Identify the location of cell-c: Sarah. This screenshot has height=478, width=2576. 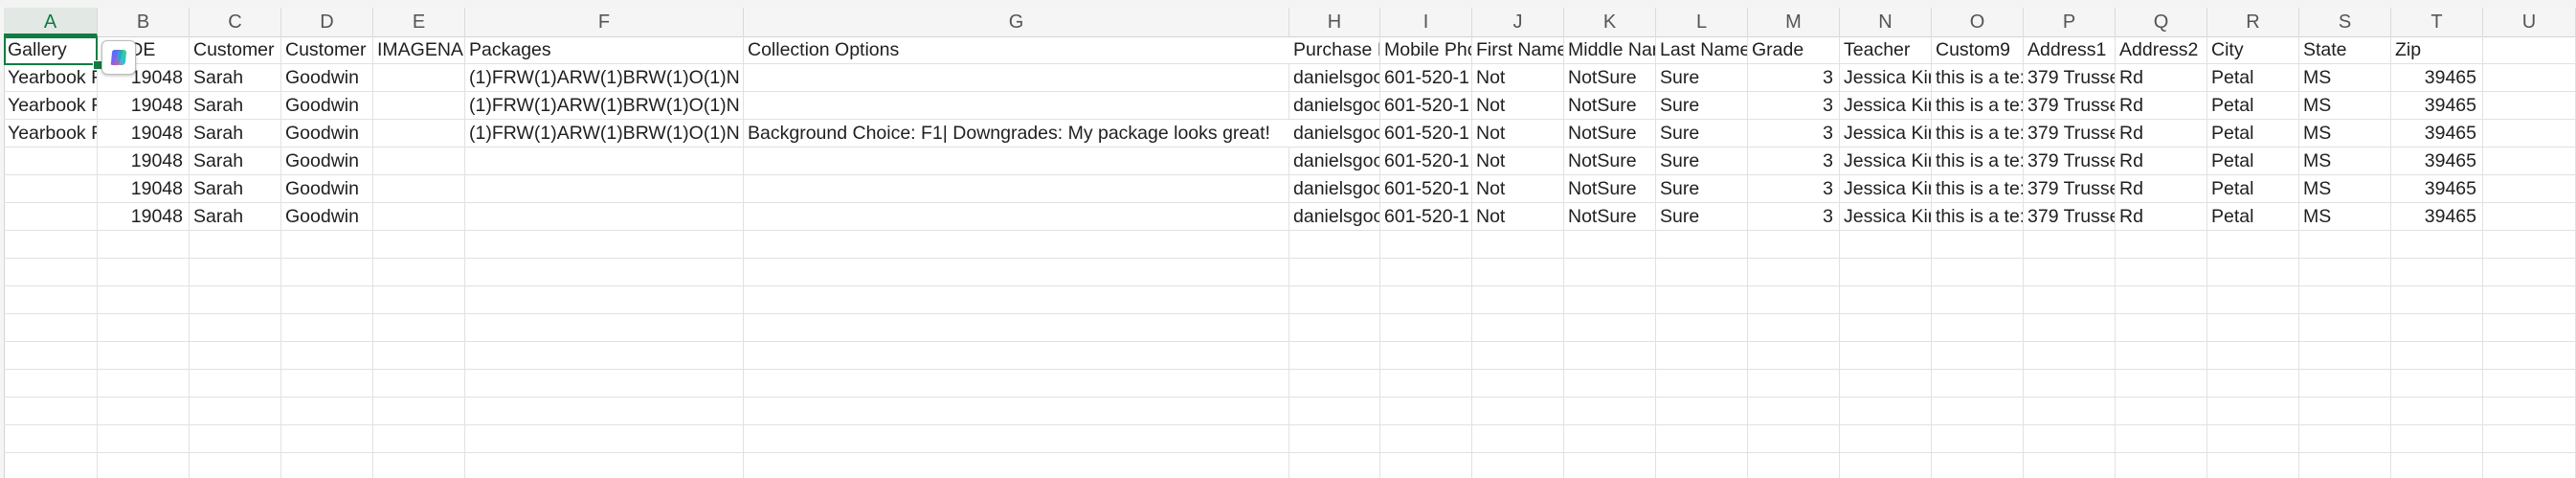
(235, 77).